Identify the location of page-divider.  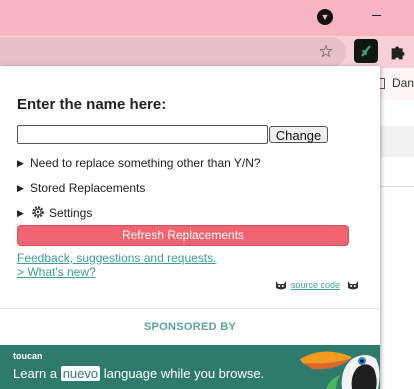
(397, 186).